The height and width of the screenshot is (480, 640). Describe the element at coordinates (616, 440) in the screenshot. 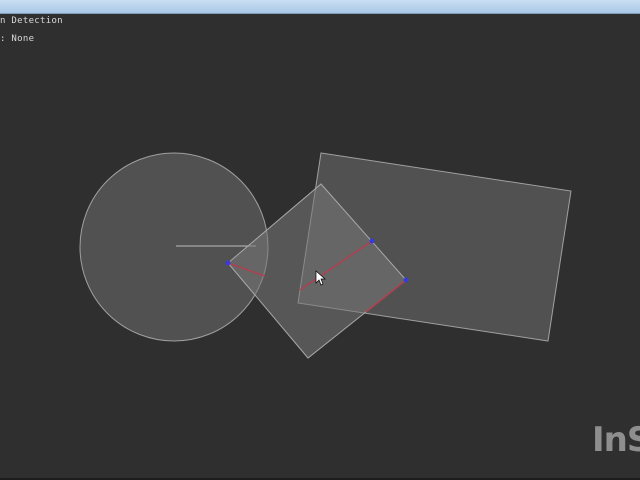

I see `watermark-logo: InS` at that location.